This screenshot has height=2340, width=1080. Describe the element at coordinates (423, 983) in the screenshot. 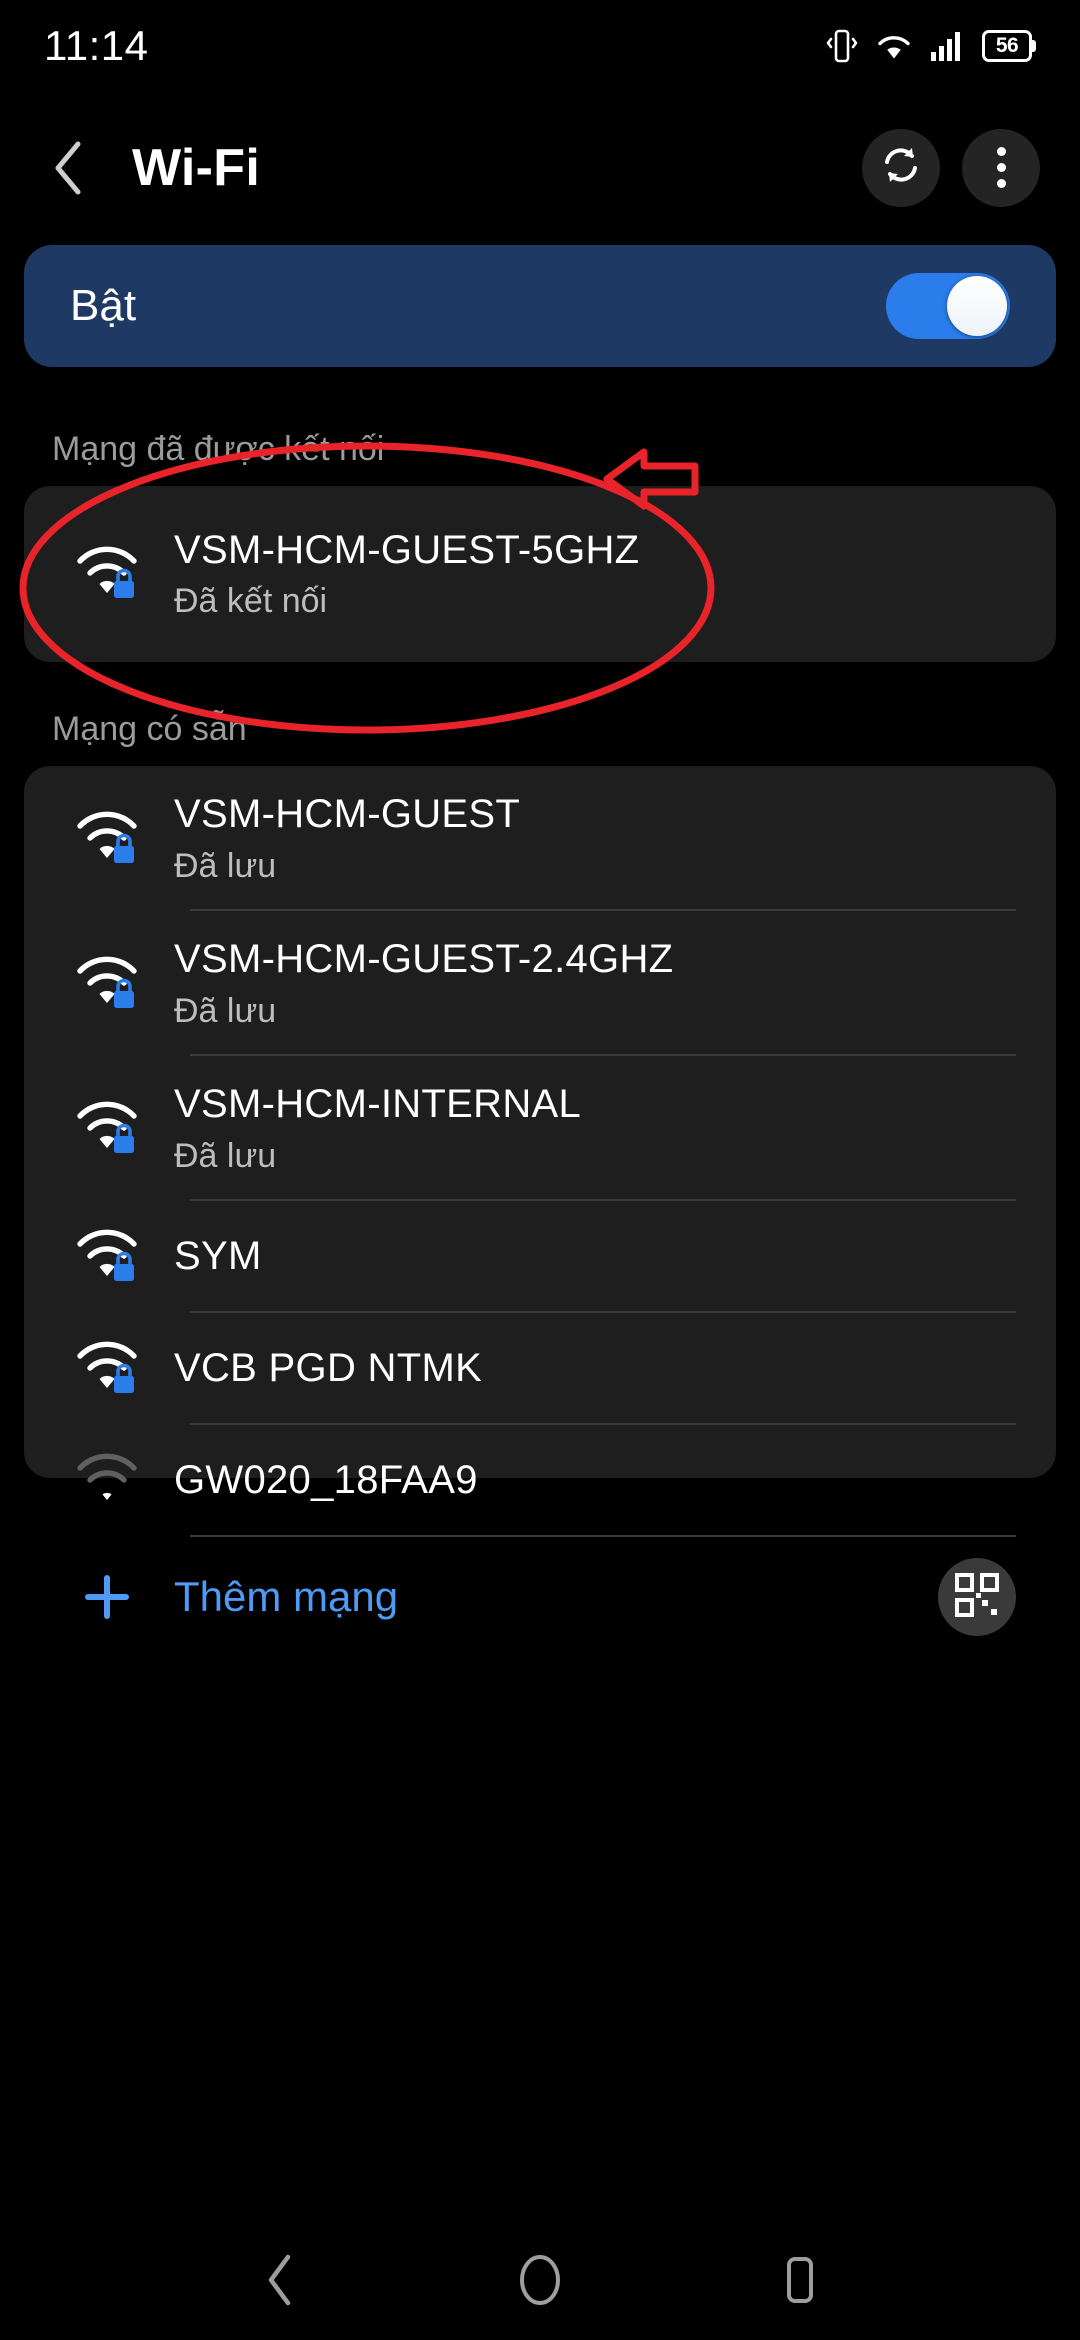

I see `network-item-text: VSM-HCM-GUEST-2.4GHZ Đã lưu` at that location.